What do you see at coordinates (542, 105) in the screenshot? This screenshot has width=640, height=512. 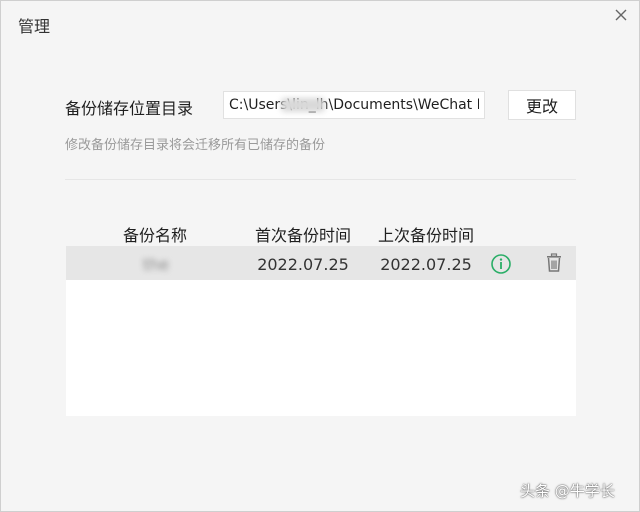 I see `change-dir-button: 更改` at bounding box center [542, 105].